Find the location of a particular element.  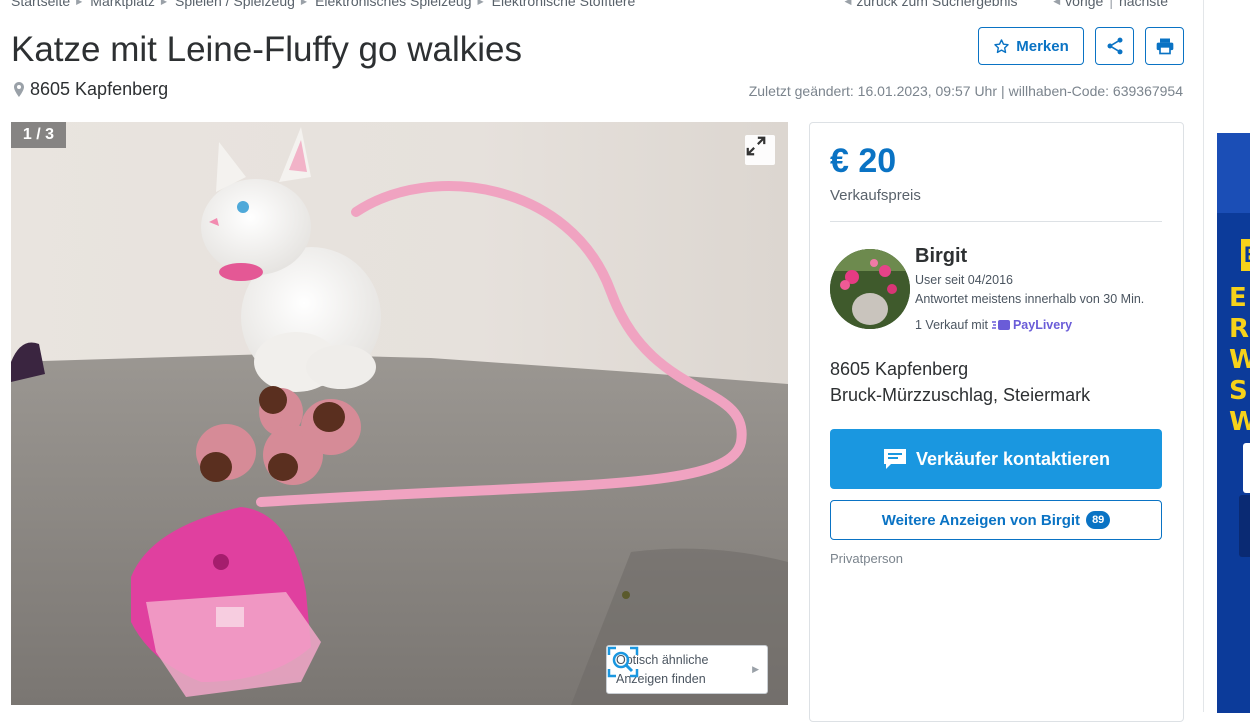

share-icon is located at coordinates (1114, 46).